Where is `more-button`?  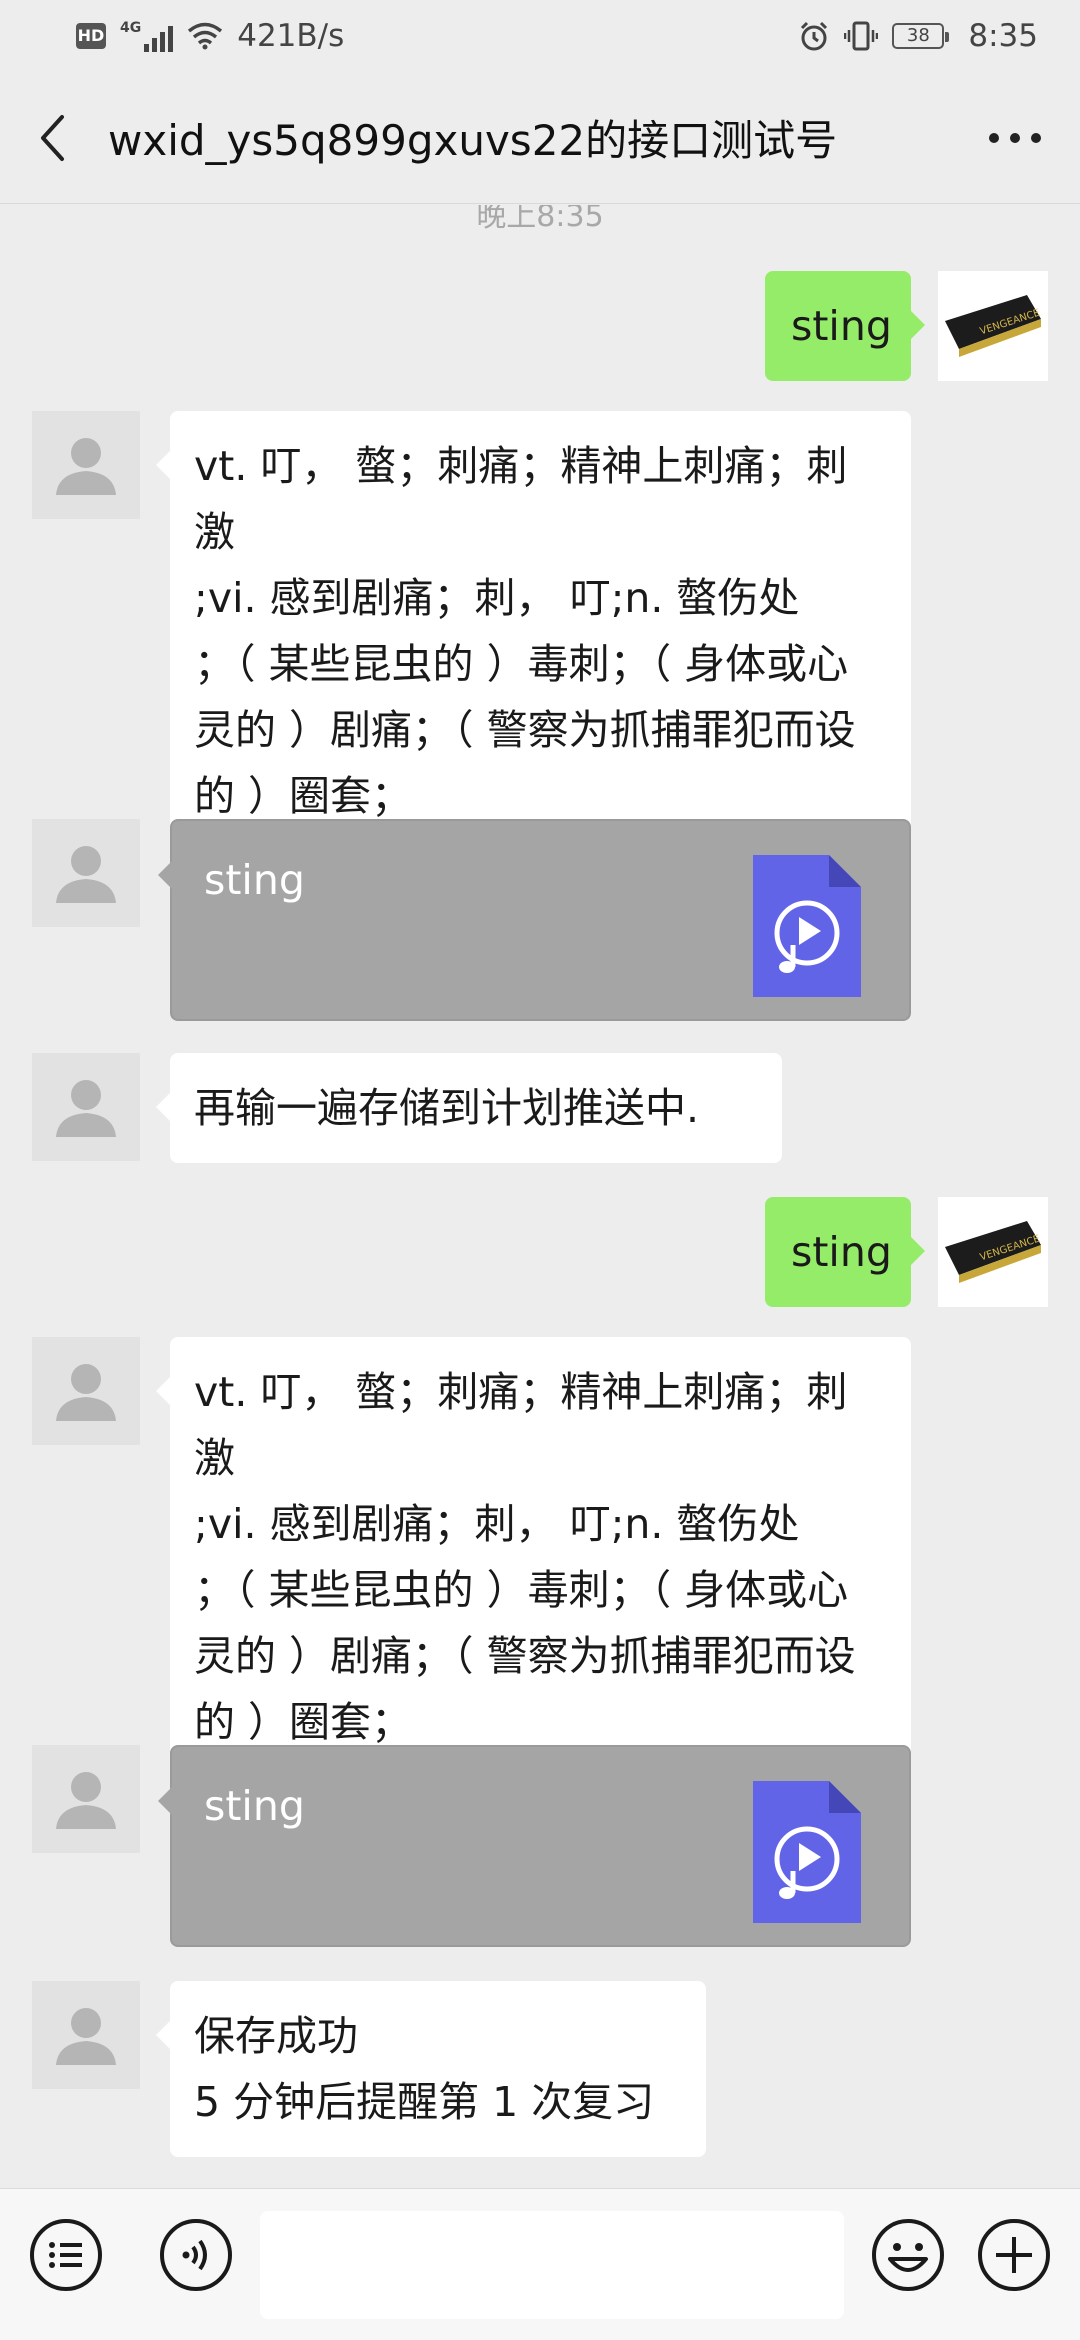
more-button is located at coordinates (1015, 138).